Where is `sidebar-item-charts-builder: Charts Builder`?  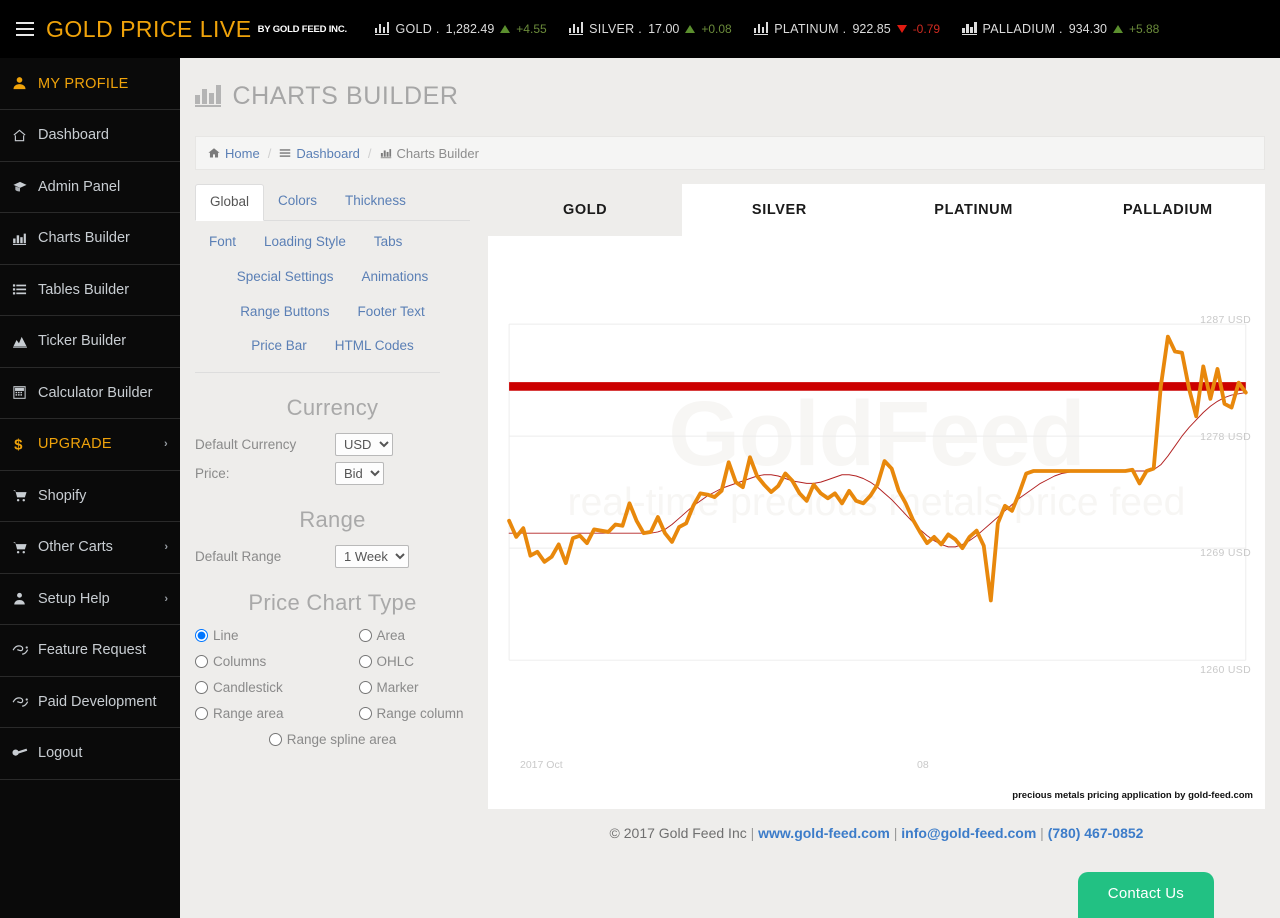
sidebar-item-charts-builder: Charts Builder is located at coordinates (90, 239).